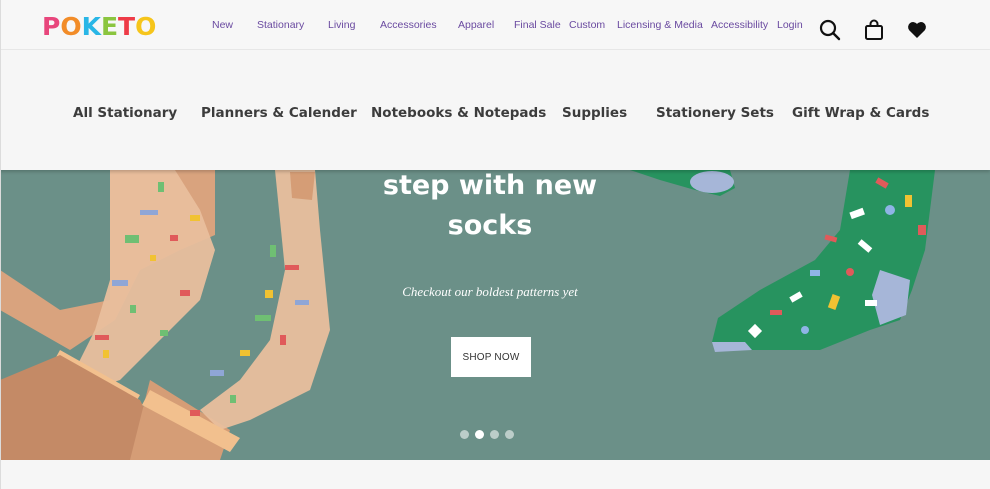 The width and height of the screenshot is (990, 489). I want to click on search-icon, so click(830, 30).